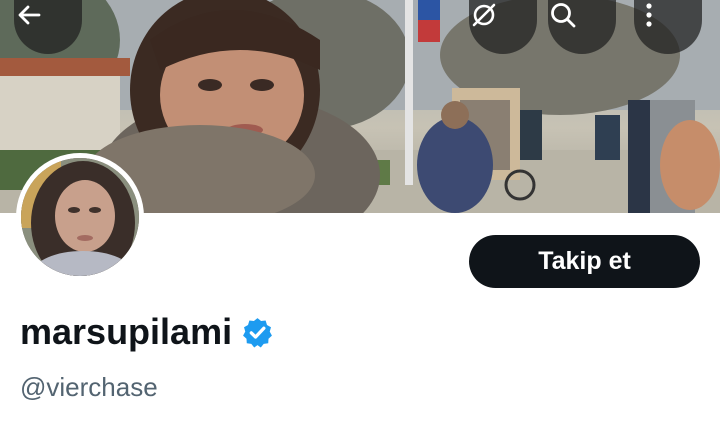 The width and height of the screenshot is (720, 441). I want to click on display-name-row: marsupilami, so click(147, 332).